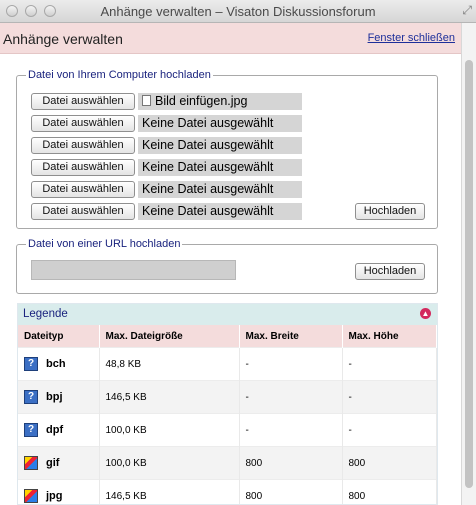 The width and height of the screenshot is (476, 505). I want to click on page-header: Anhänge verwalten Fenster schließen, so click(238, 38).